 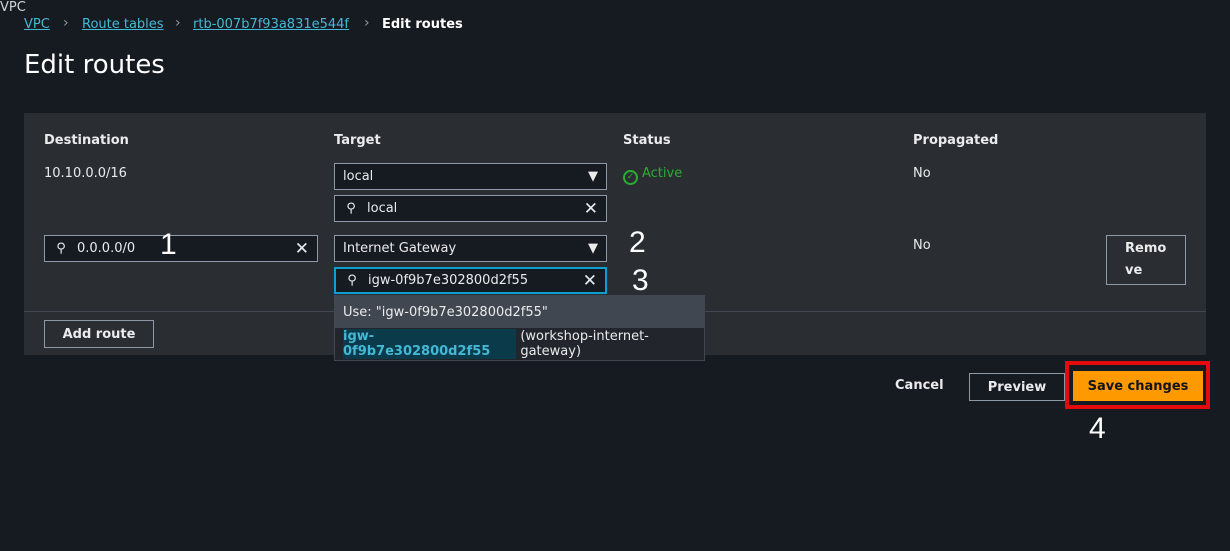 I want to click on target-search-input: ⚲ igw-0f9b7e302800d2f55 ✕, so click(x=470, y=280).